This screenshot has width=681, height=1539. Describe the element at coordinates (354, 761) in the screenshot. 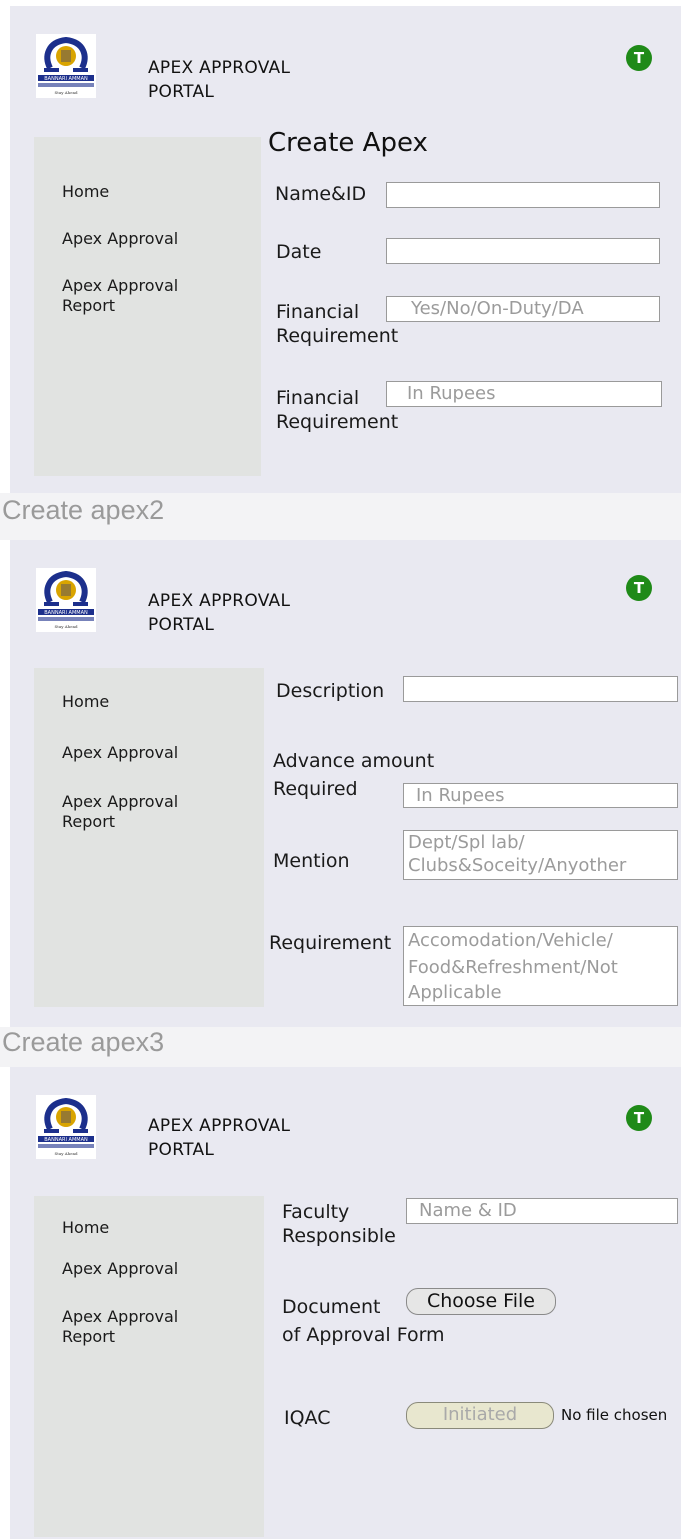

I see `advance-label-line-1: Advance amount` at that location.